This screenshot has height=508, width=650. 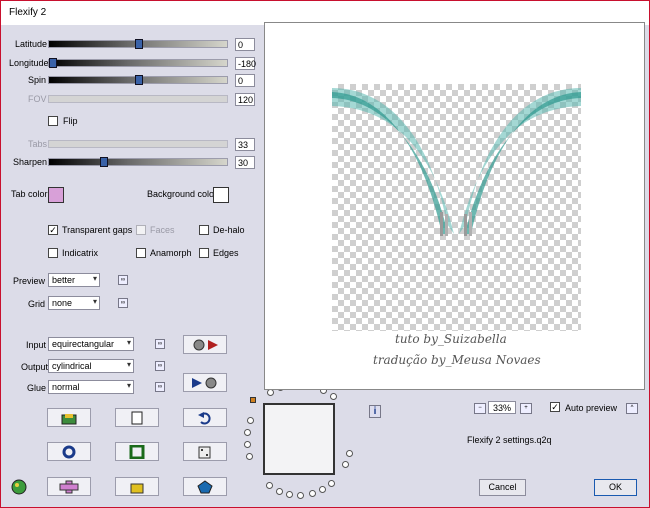 What do you see at coordinates (245, 162) in the screenshot?
I see `sharpen-value: 30` at bounding box center [245, 162].